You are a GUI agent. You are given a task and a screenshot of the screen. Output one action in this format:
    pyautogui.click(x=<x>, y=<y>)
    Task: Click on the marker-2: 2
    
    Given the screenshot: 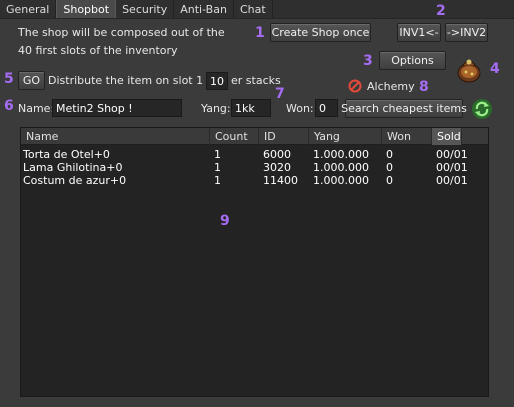 What is the action you would take?
    pyautogui.click(x=441, y=11)
    